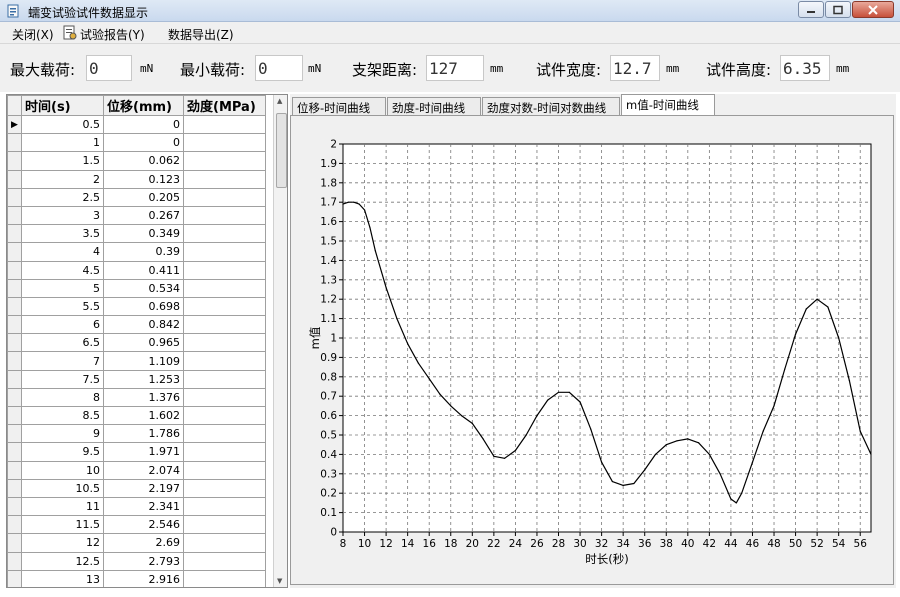 This screenshot has height=597, width=900. What do you see at coordinates (339, 106) in the screenshot?
I see `tab-displacement-time: 位移-时间曲线` at bounding box center [339, 106].